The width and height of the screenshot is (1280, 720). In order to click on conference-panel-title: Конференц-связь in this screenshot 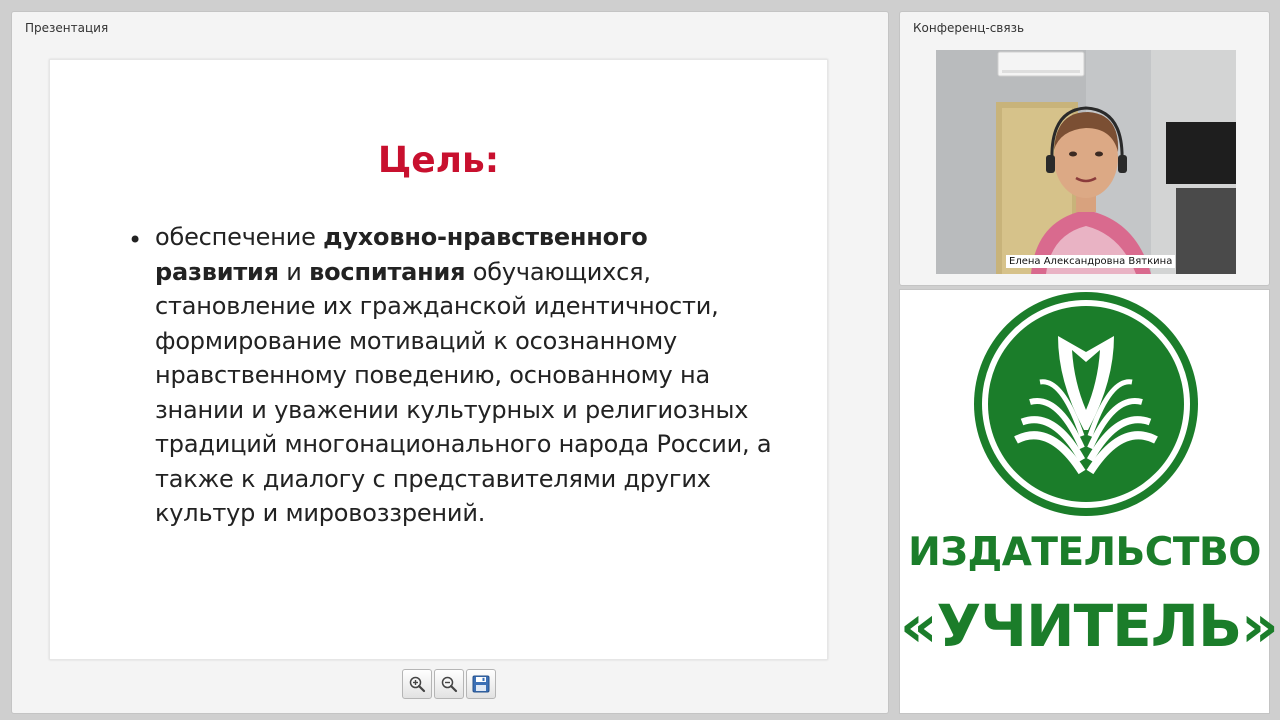, I will do `click(969, 28)`.